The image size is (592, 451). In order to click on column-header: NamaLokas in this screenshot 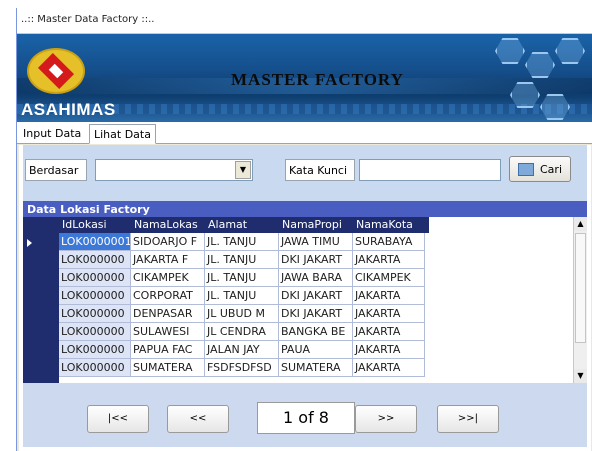, I will do `click(168, 225)`.